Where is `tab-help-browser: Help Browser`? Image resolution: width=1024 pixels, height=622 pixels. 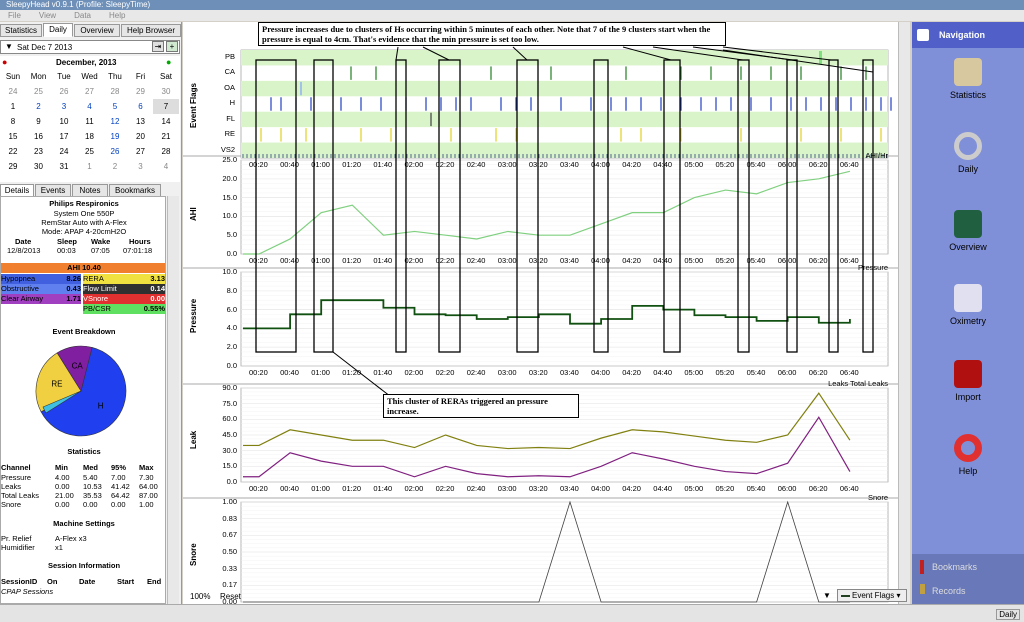
tab-help-browser: Help Browser is located at coordinates (151, 30).